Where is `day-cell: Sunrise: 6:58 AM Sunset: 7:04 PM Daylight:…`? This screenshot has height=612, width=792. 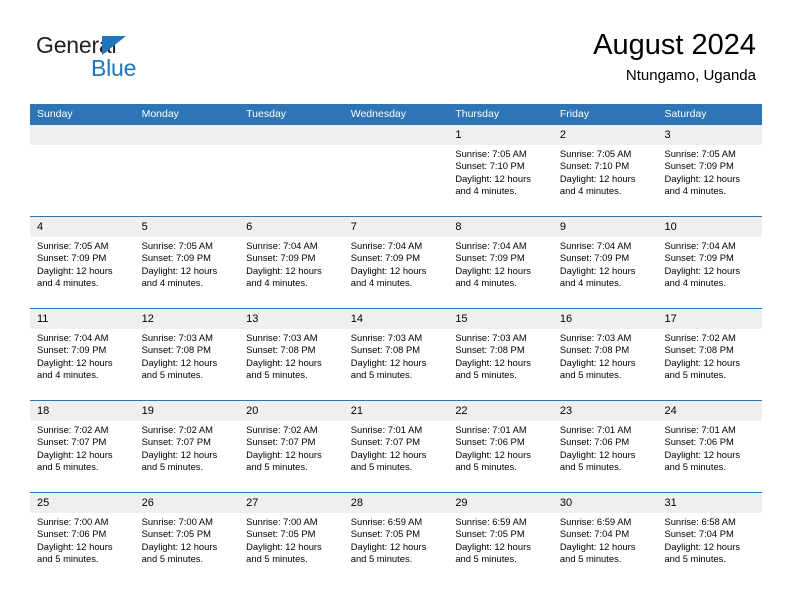
day-cell: Sunrise: 6:58 AM Sunset: 7:04 PM Daylight:… is located at coordinates (709, 548).